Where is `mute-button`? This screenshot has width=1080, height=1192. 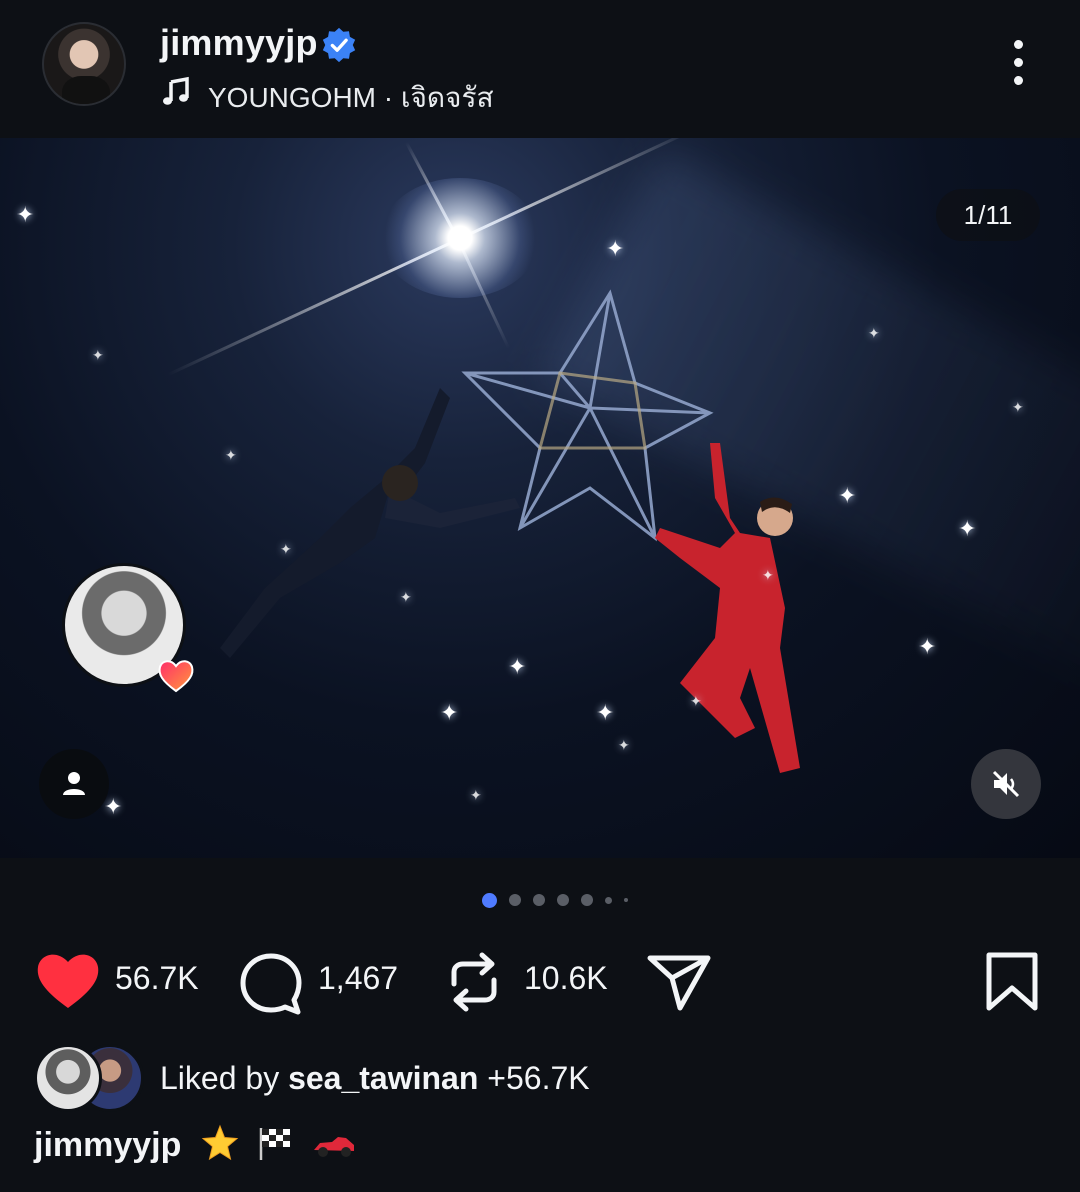 mute-button is located at coordinates (1006, 784).